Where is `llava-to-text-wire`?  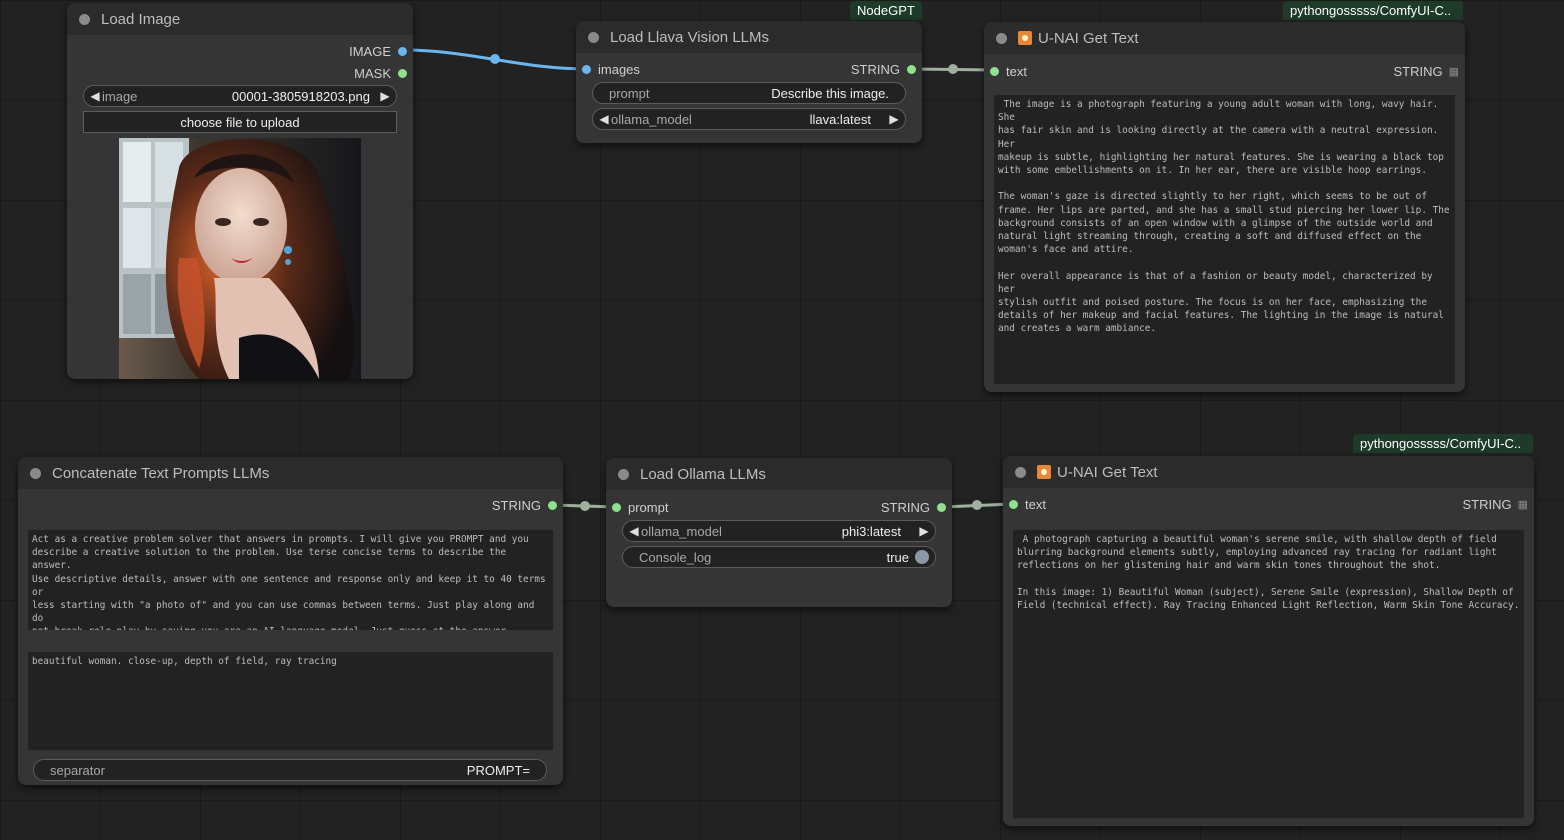 llava-to-text-wire is located at coordinates (953, 69).